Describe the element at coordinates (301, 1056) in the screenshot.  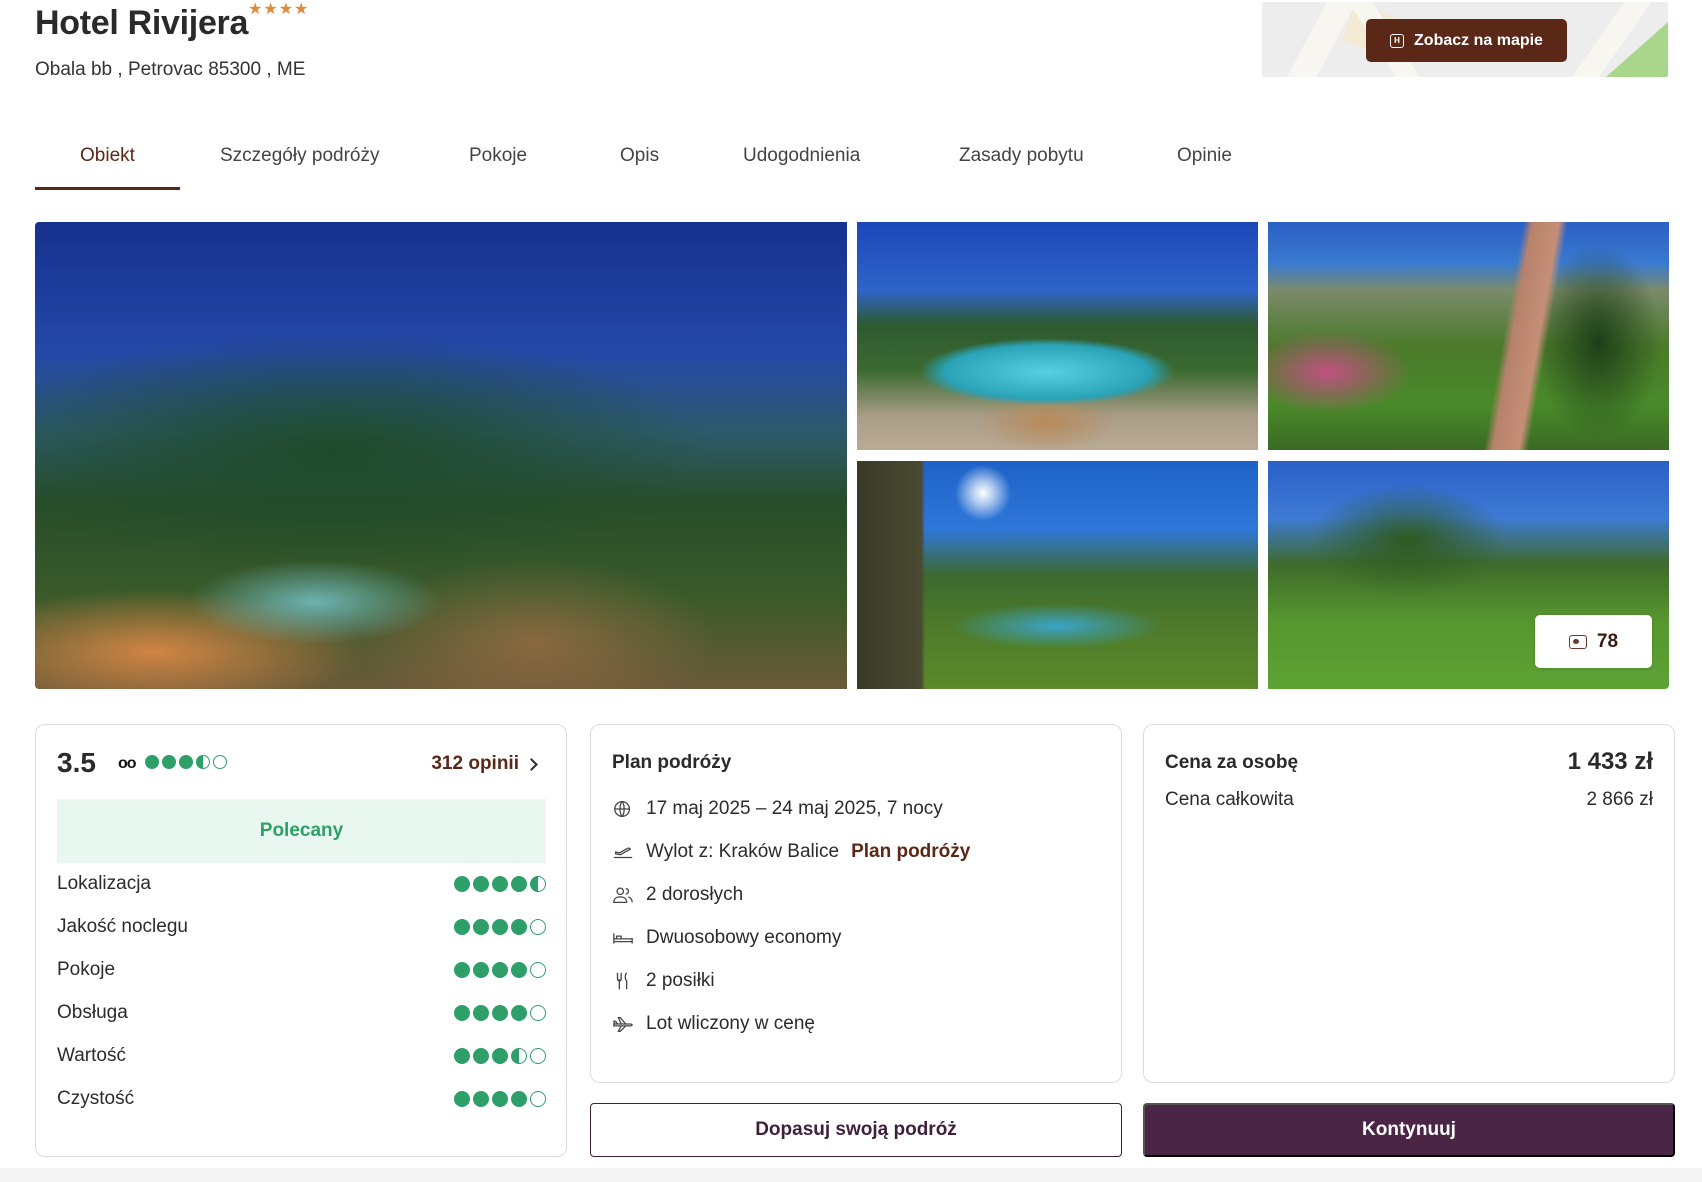
I see `criteria-row: Wartość` at that location.